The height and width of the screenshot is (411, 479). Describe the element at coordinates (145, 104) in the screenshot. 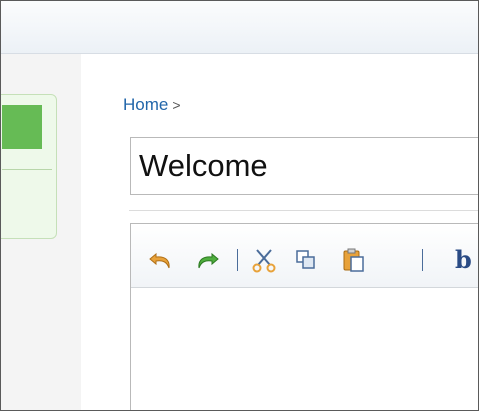

I see `breadcrumb-home-link: Home` at that location.